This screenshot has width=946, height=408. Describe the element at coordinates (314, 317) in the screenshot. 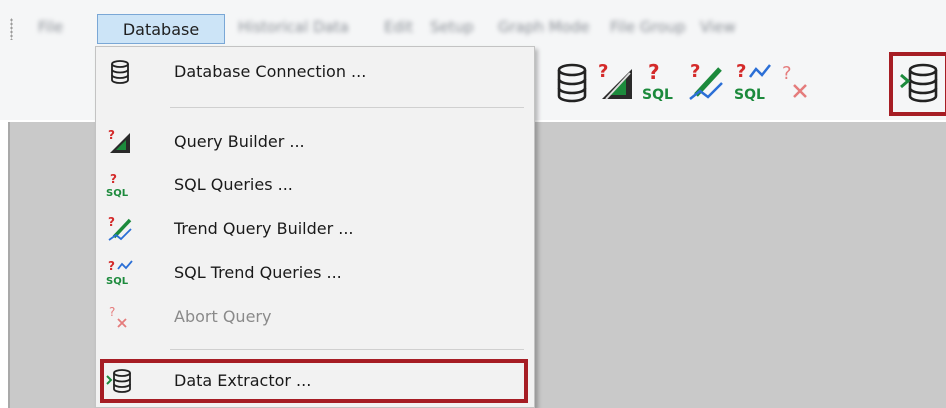

I see `menu-item-abort-query: ? Abort Query` at that location.